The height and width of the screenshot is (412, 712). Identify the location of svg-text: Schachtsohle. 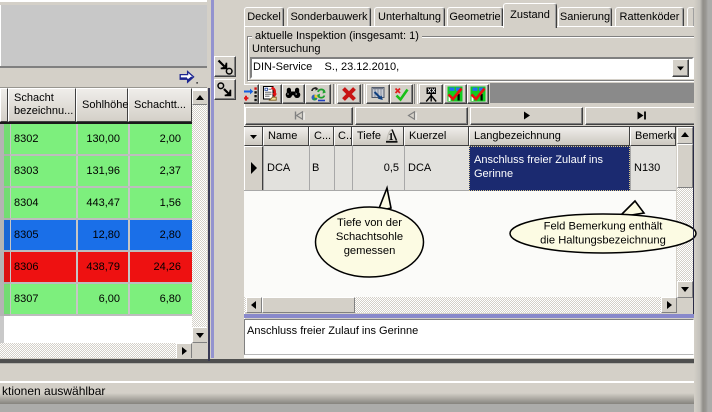
(369, 237).